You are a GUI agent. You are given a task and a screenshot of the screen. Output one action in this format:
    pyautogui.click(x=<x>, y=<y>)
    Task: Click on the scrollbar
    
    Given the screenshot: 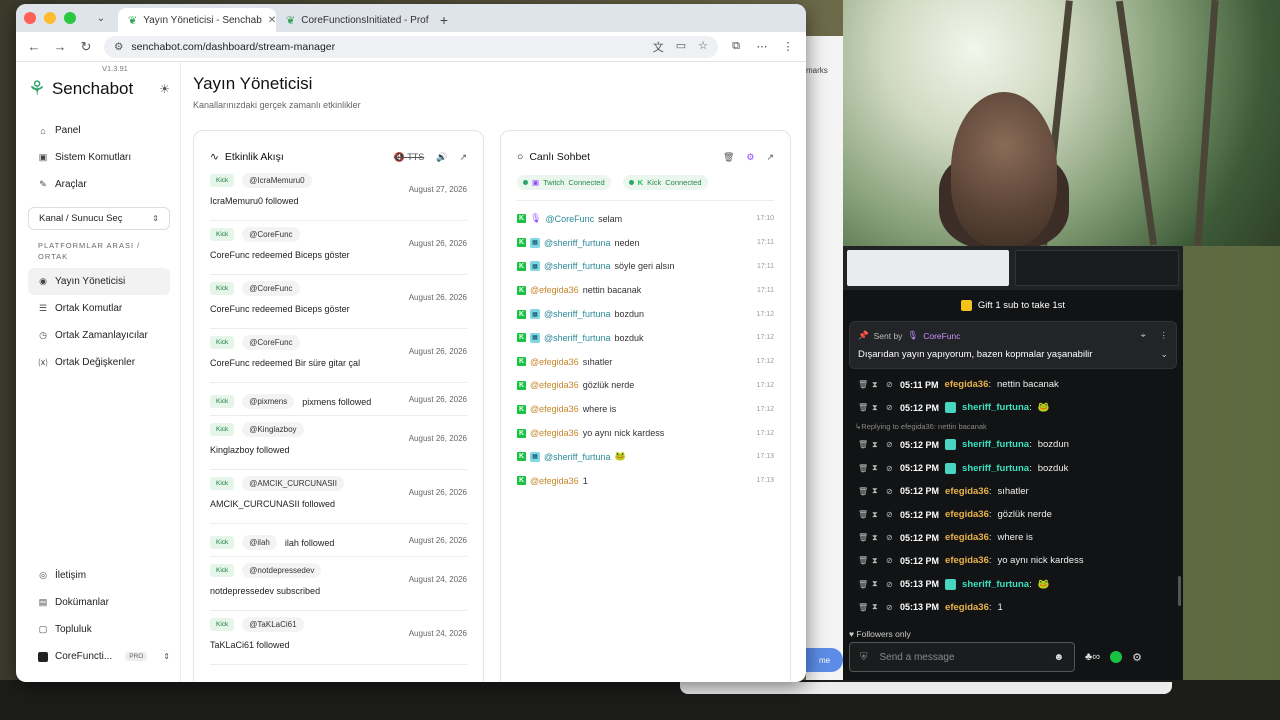 What is the action you would take?
    pyautogui.click(x=1179, y=591)
    